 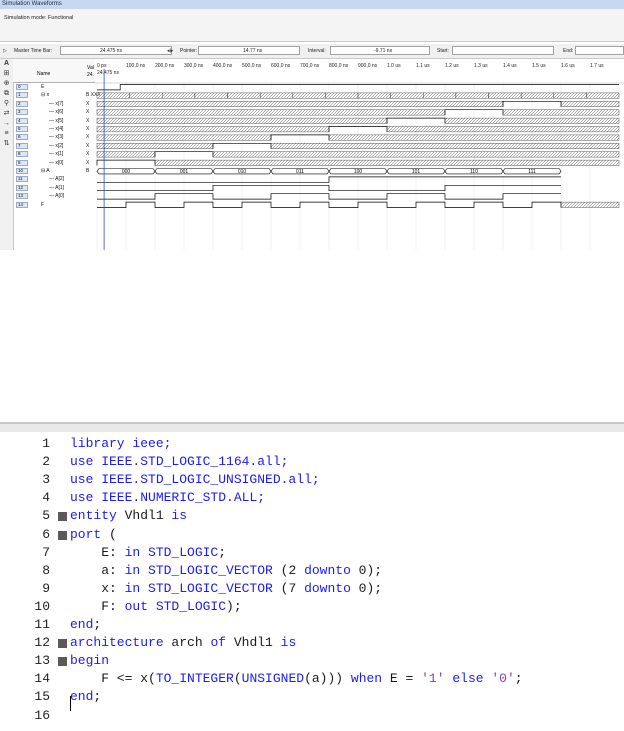 What do you see at coordinates (568, 66) in the screenshot?
I see `time-tick-label: 1.6 us` at bounding box center [568, 66].